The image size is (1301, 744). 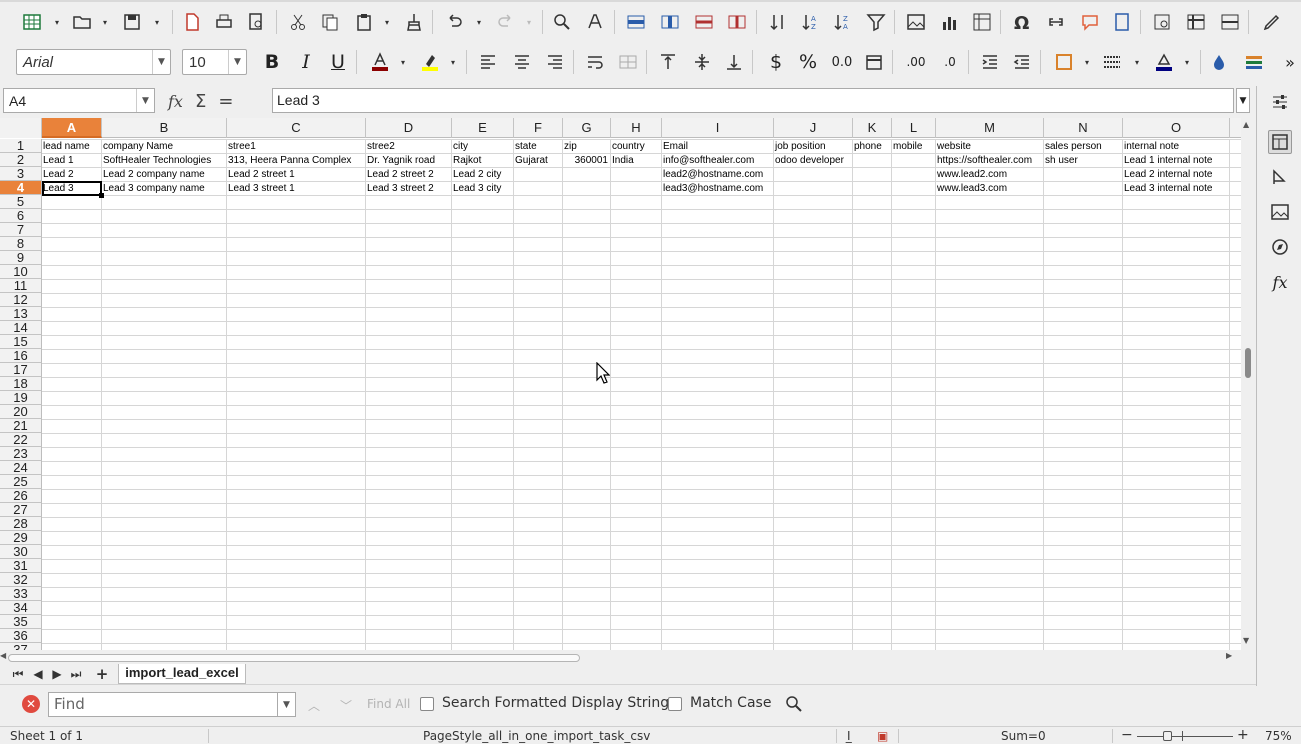 I want to click on cell: Lead 3 street 1, so click(x=296, y=189).